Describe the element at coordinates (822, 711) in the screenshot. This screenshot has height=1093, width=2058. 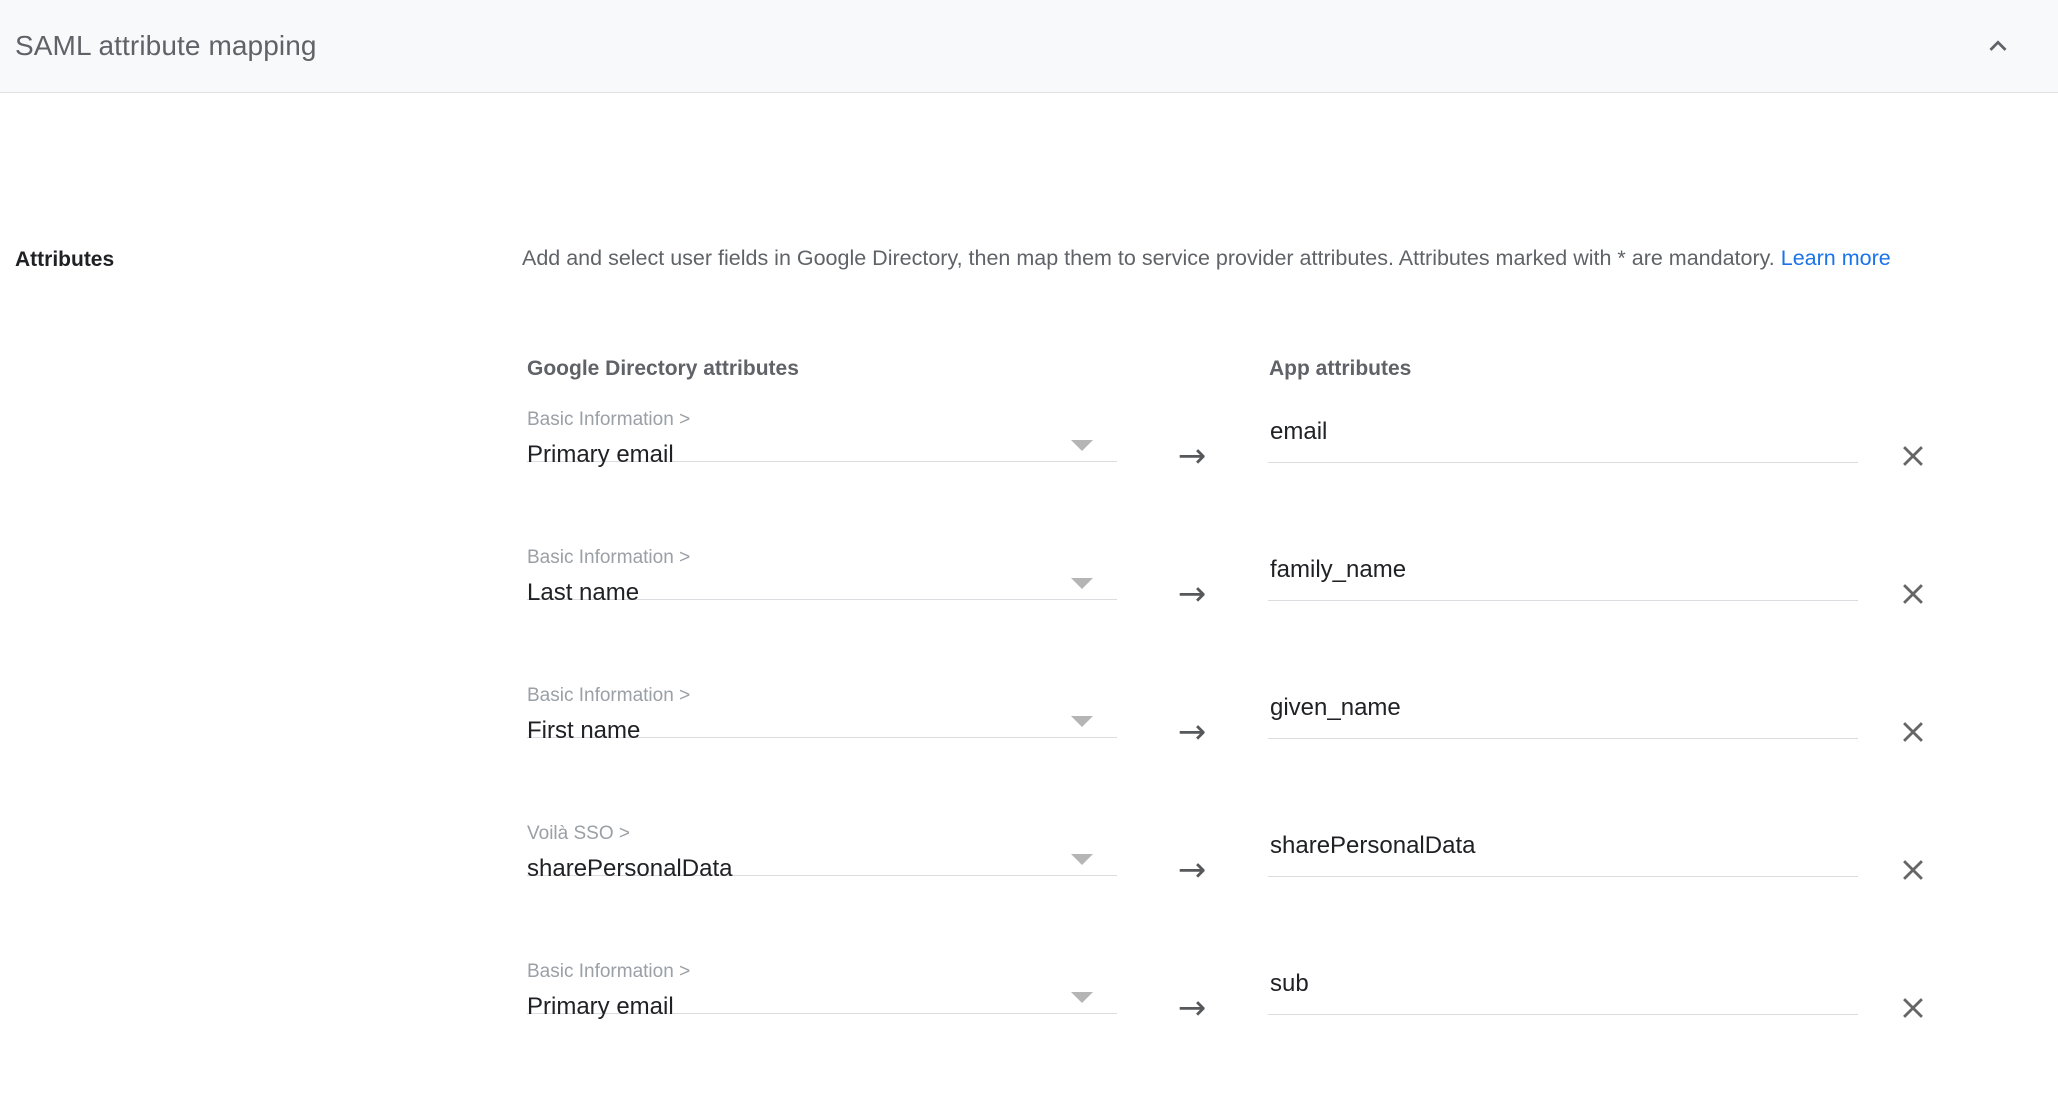
I see `google-directory-attribute-select: Basic Information > First name` at that location.